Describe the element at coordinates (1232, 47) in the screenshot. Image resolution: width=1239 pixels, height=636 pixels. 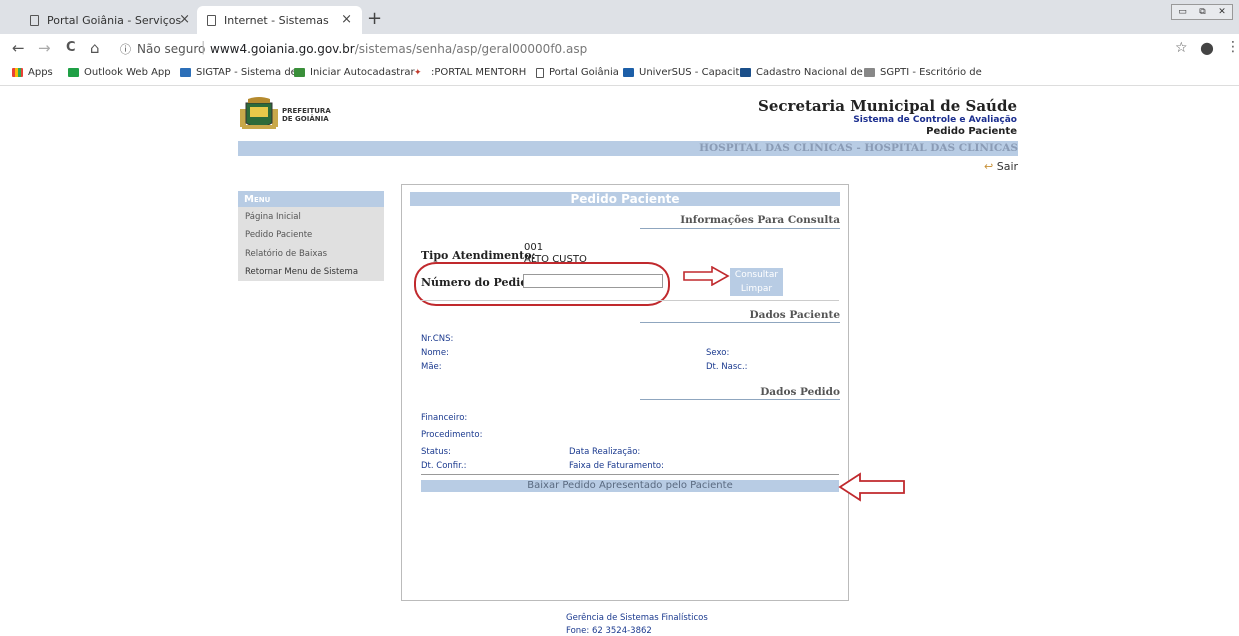
I see `menu-icon: ⋮` at that location.